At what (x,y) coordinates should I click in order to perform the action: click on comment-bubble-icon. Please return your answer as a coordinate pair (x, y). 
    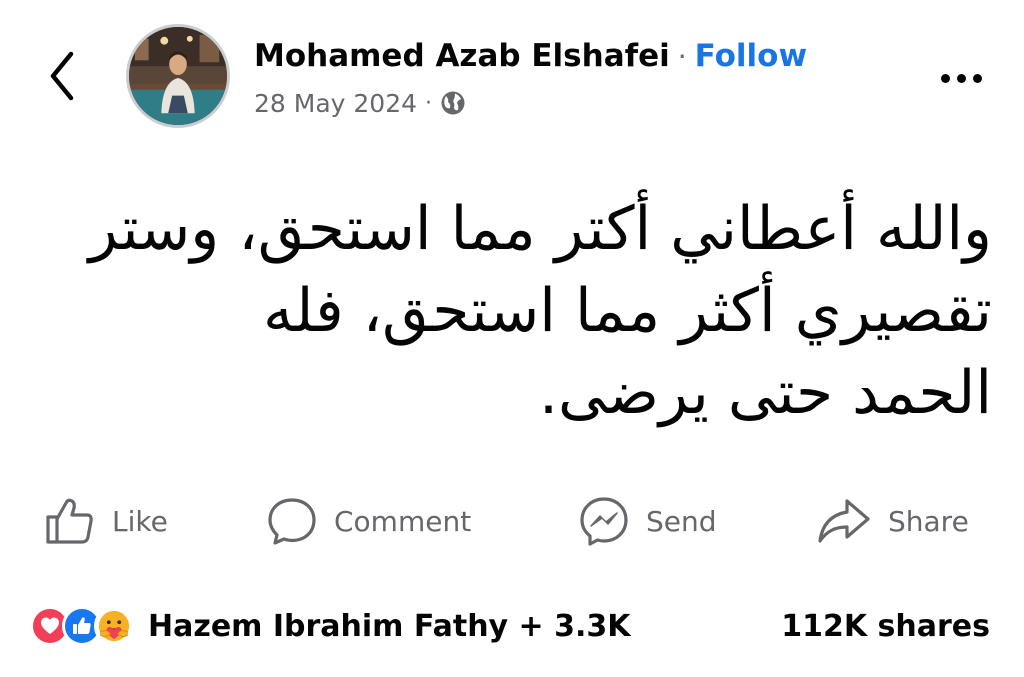
    Looking at the image, I should click on (292, 521).